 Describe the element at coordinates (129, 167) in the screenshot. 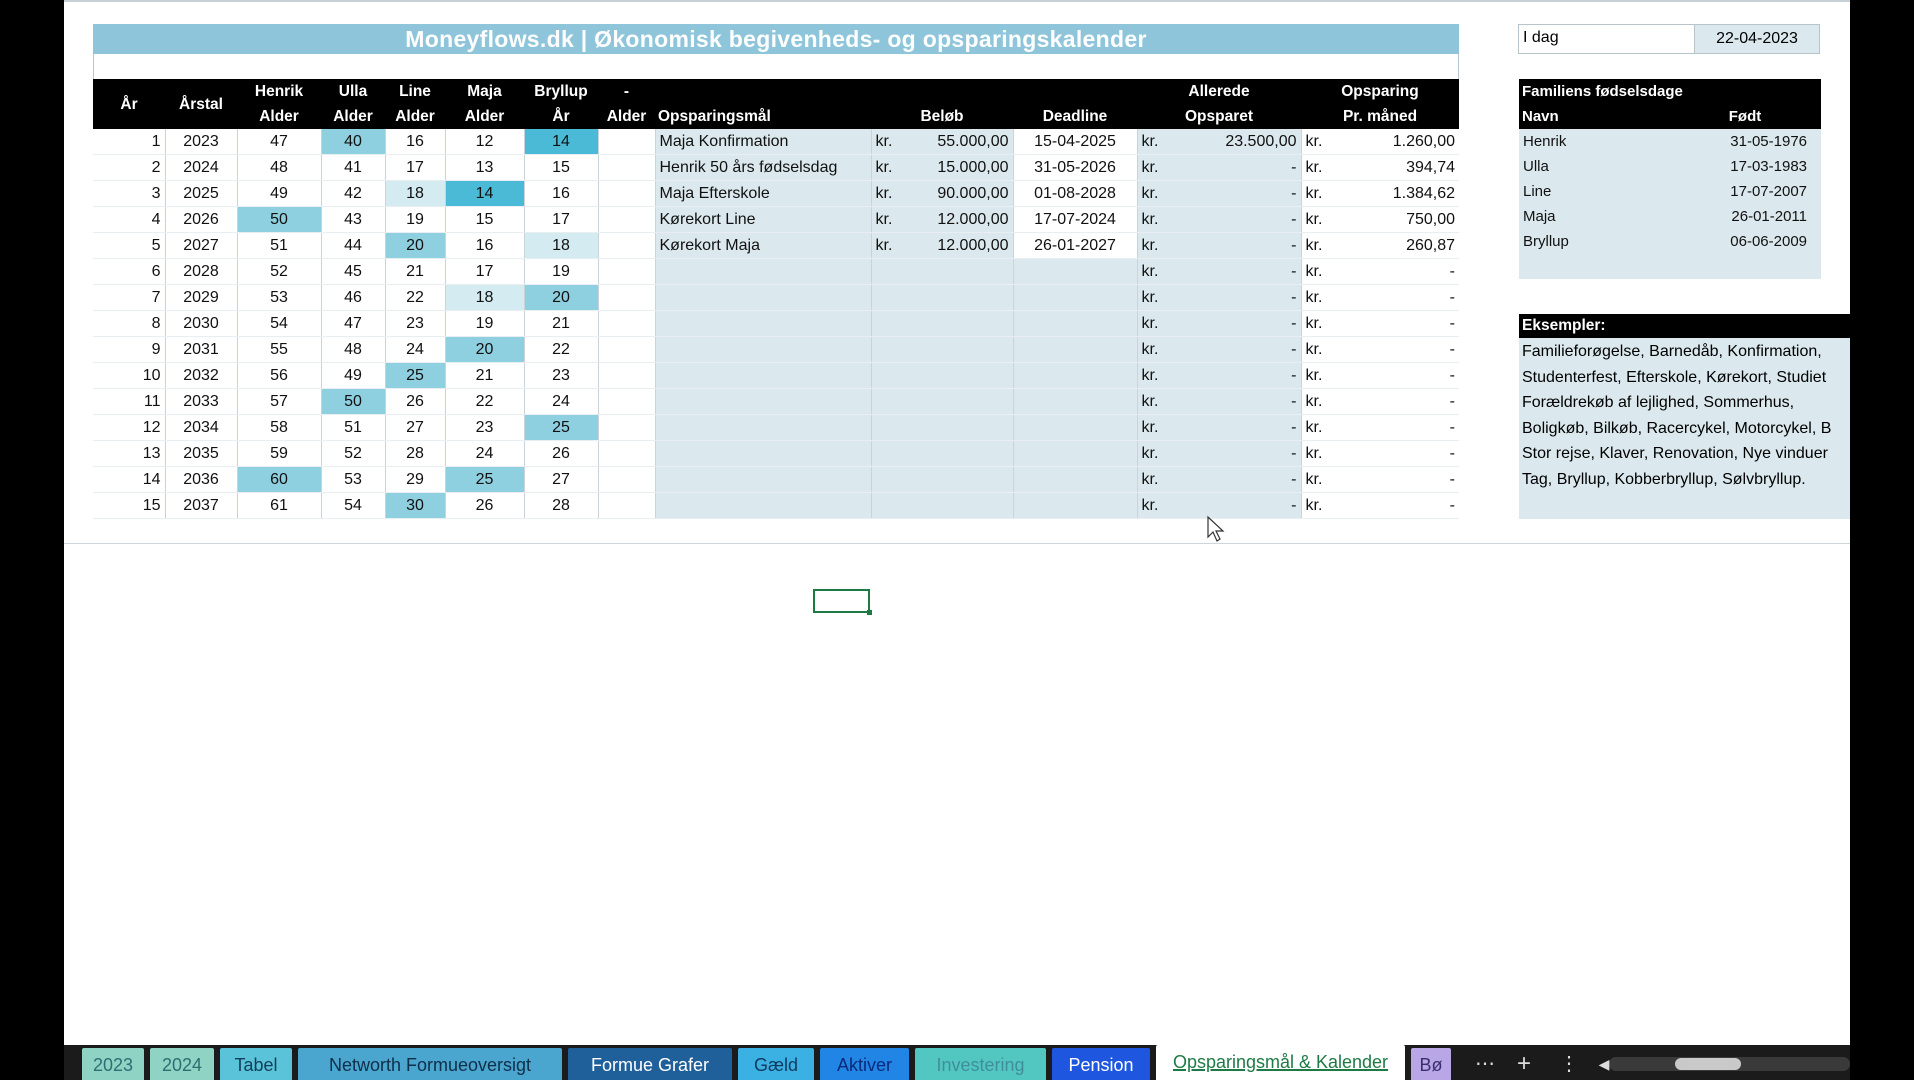

I see `aar-cell: 2` at that location.